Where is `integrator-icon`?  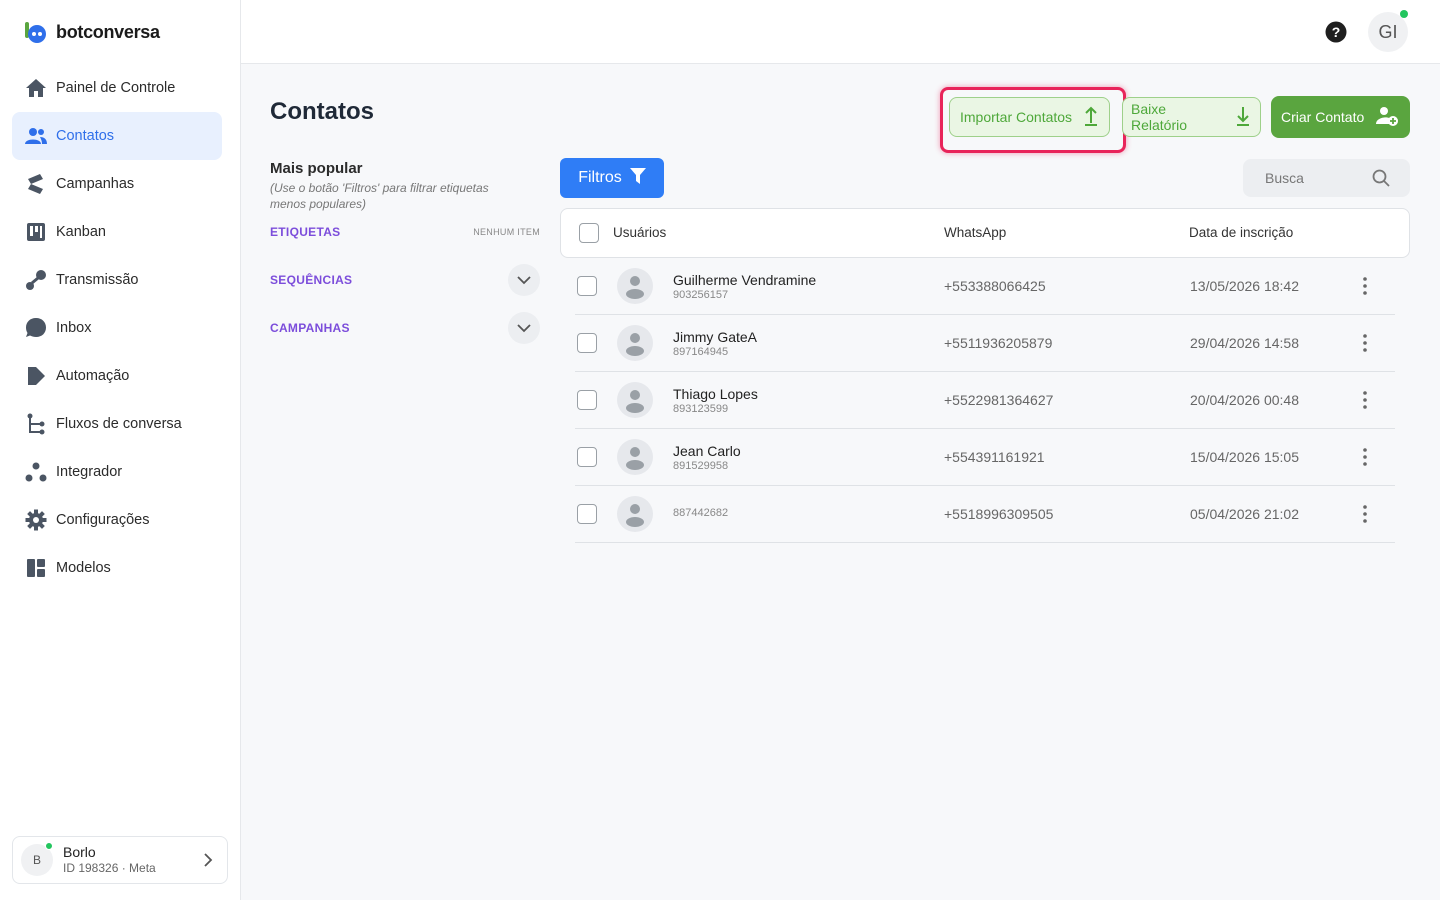 integrator-icon is located at coordinates (36, 472).